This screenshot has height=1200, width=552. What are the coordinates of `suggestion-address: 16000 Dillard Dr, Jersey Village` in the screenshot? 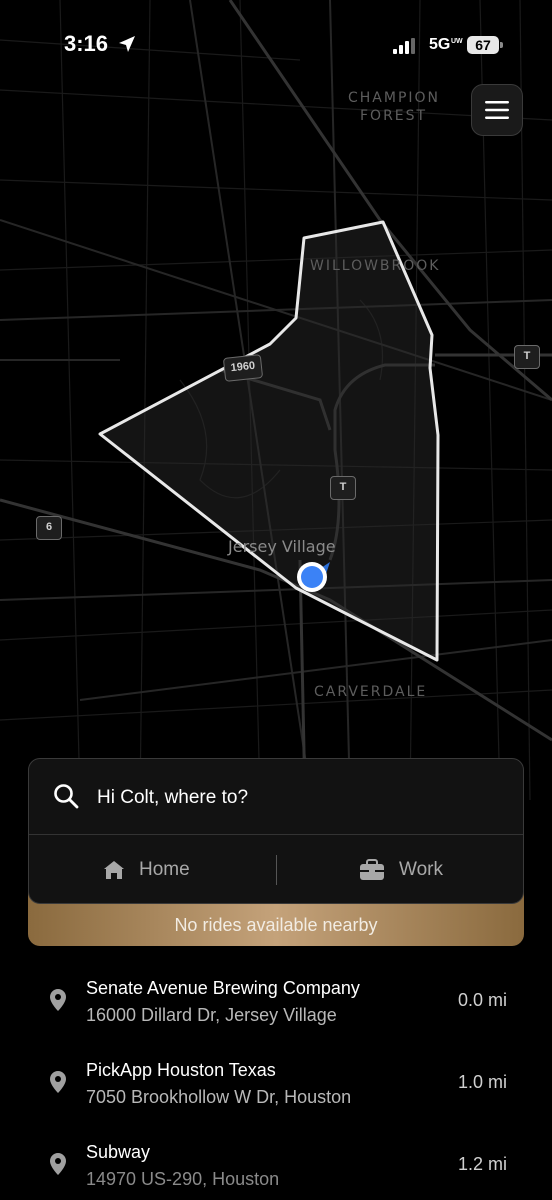 It's located at (211, 1015).